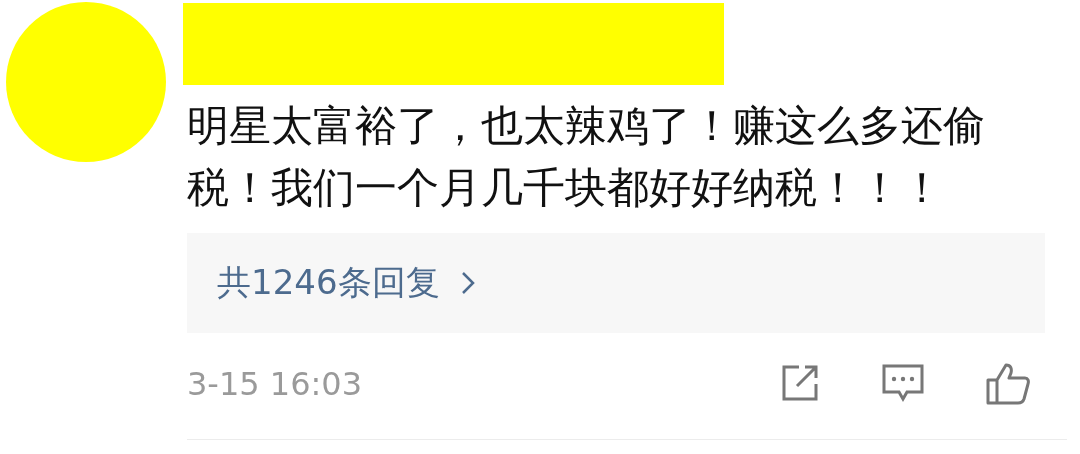  What do you see at coordinates (903, 383) in the screenshot?
I see `comment-icon` at bounding box center [903, 383].